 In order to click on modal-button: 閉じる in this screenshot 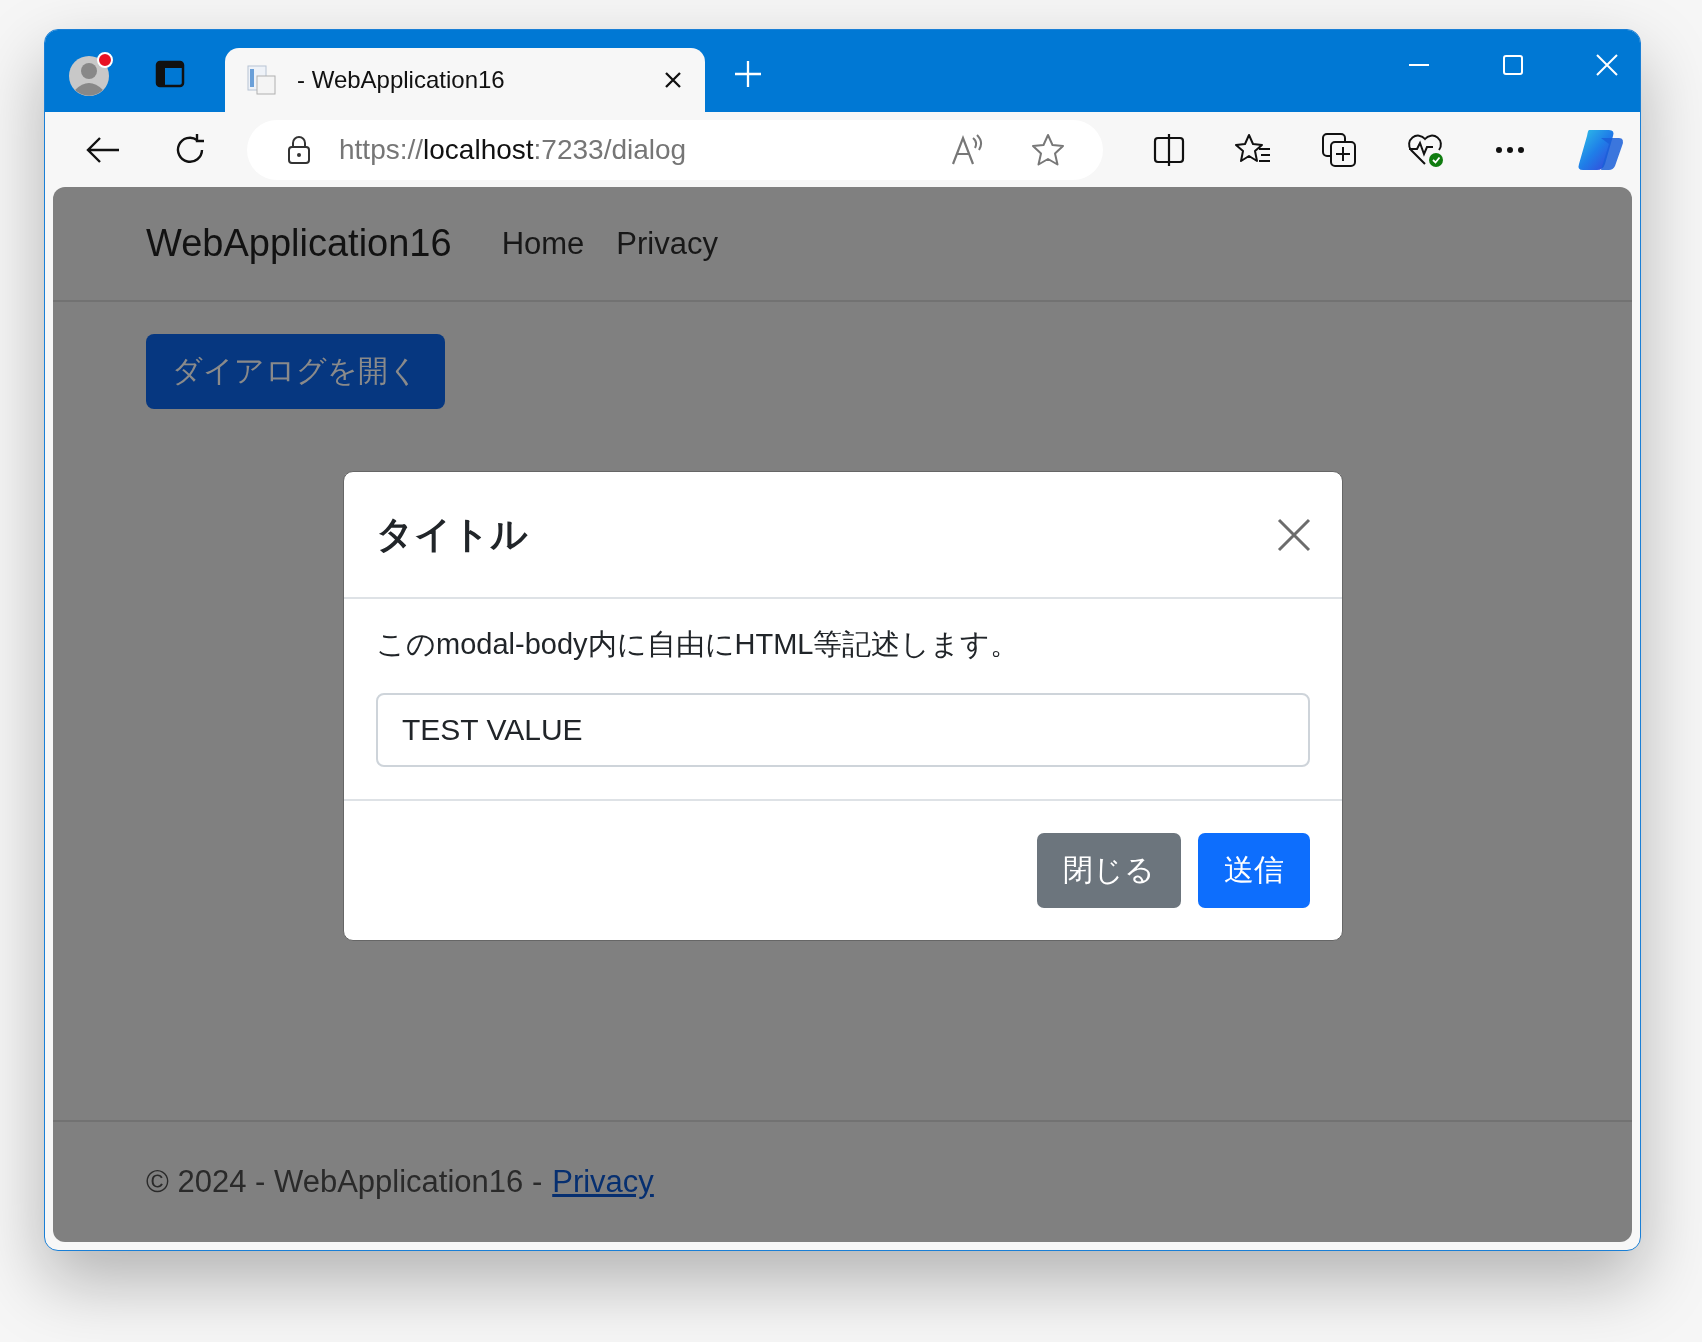, I will do `click(1109, 870)`.